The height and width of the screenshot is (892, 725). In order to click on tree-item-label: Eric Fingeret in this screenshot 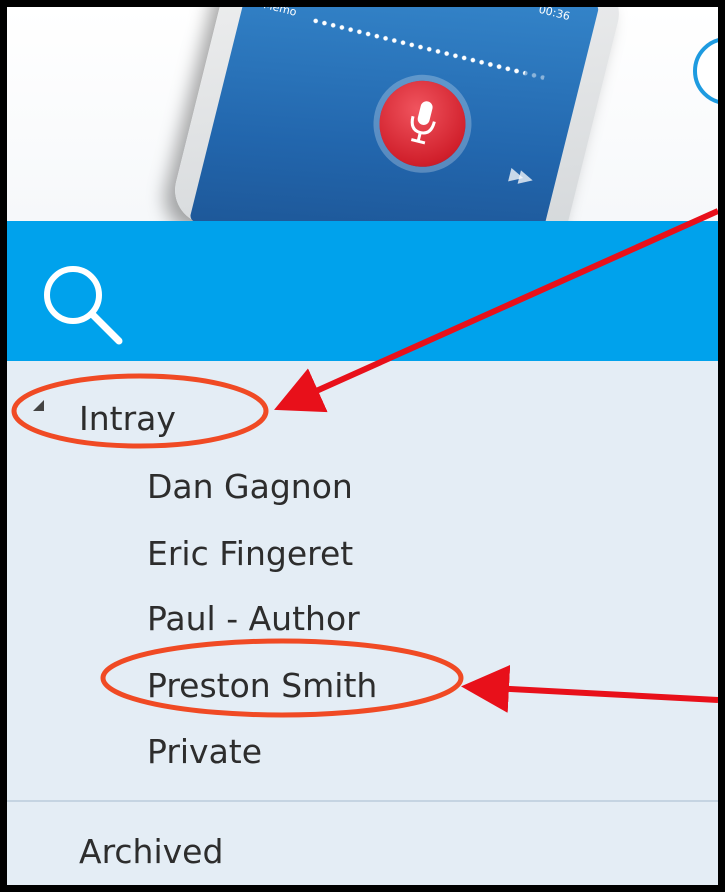, I will do `click(250, 553)`.